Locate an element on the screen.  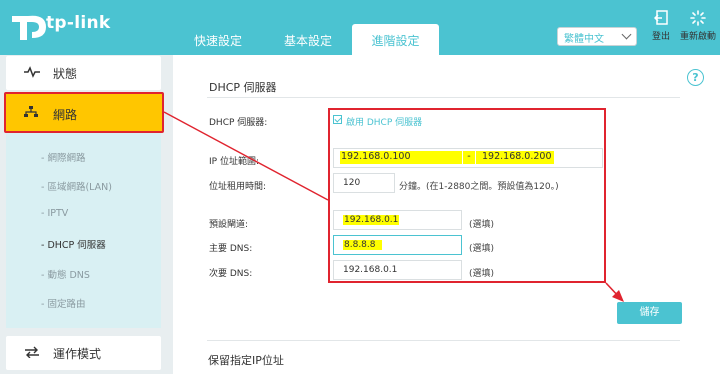
help-icon: ? is located at coordinates (695, 77).